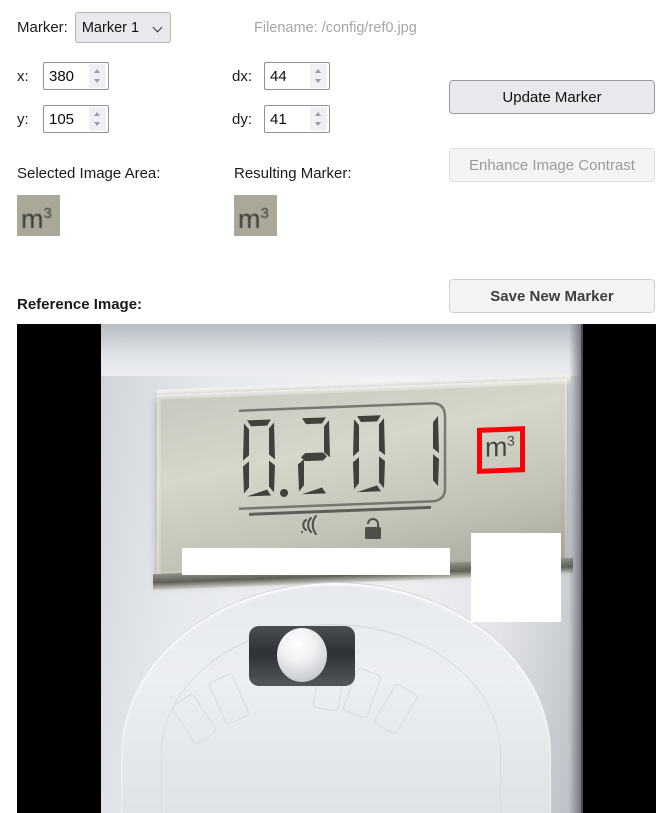  Describe the element at coordinates (278, 76) in the screenshot. I see `dx-value: 44` at that location.